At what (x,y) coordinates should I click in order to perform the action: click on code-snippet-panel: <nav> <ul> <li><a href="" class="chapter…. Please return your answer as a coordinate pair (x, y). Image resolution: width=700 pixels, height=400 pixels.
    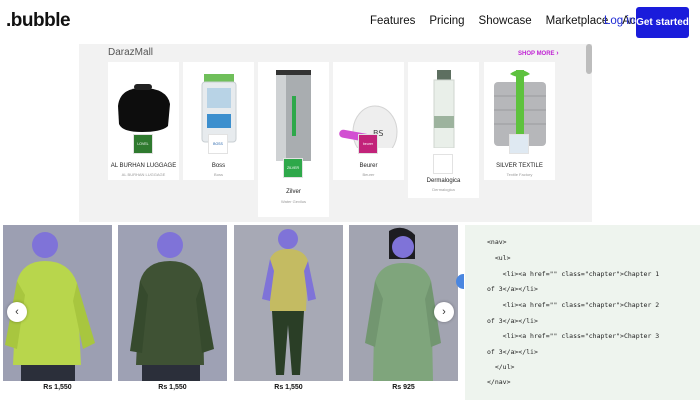
    Looking at the image, I should click on (582, 312).